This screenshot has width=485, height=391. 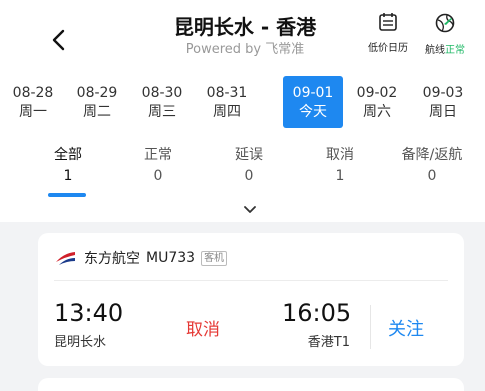 I want to click on date-text: 09-02, so click(x=377, y=93).